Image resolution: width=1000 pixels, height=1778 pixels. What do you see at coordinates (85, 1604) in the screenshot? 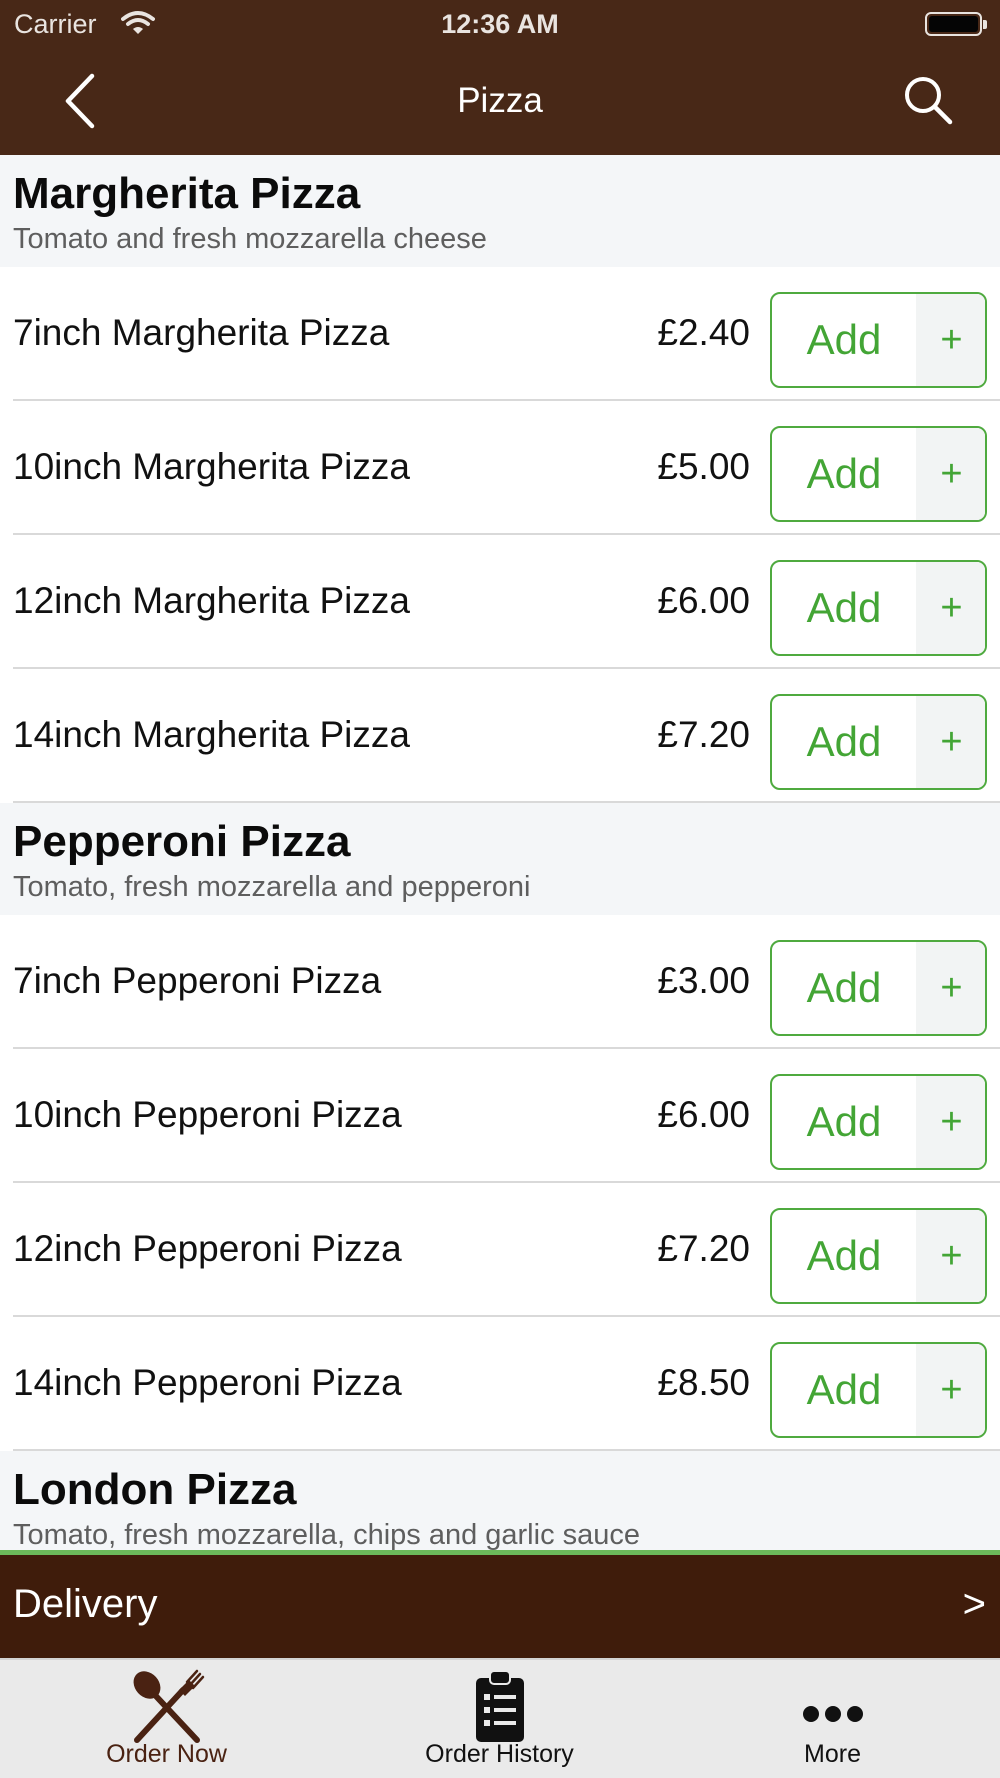
I see `delivery-label: Delivery` at bounding box center [85, 1604].